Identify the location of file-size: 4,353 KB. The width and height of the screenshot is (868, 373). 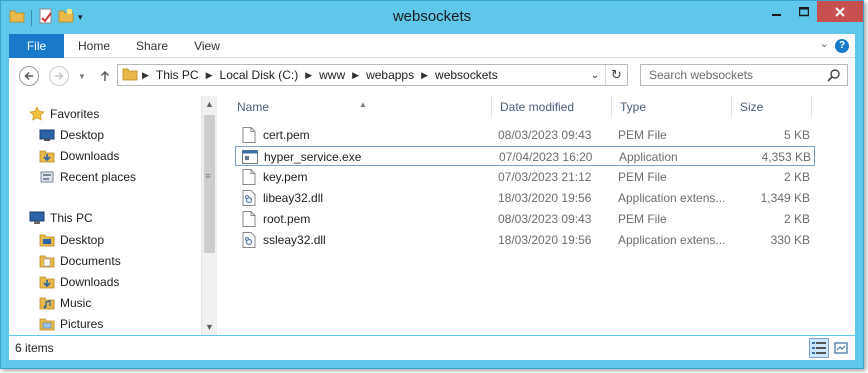
(786, 157).